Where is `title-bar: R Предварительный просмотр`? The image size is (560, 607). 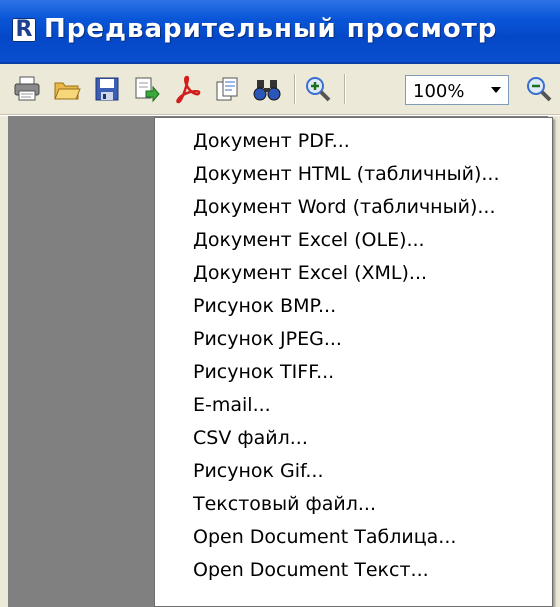 title-bar: R Предварительный просмотр is located at coordinates (280, 32).